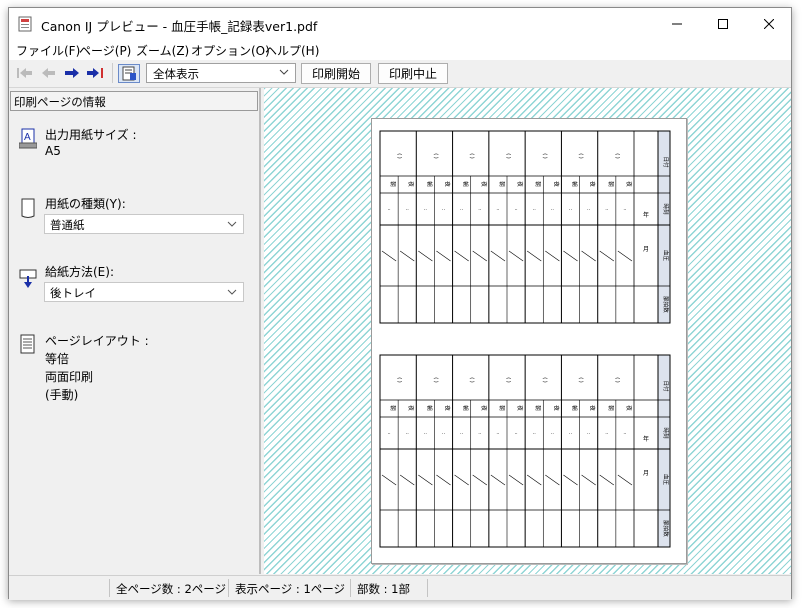  Describe the element at coordinates (95, 73) in the screenshot. I see `last-page-icon` at that location.